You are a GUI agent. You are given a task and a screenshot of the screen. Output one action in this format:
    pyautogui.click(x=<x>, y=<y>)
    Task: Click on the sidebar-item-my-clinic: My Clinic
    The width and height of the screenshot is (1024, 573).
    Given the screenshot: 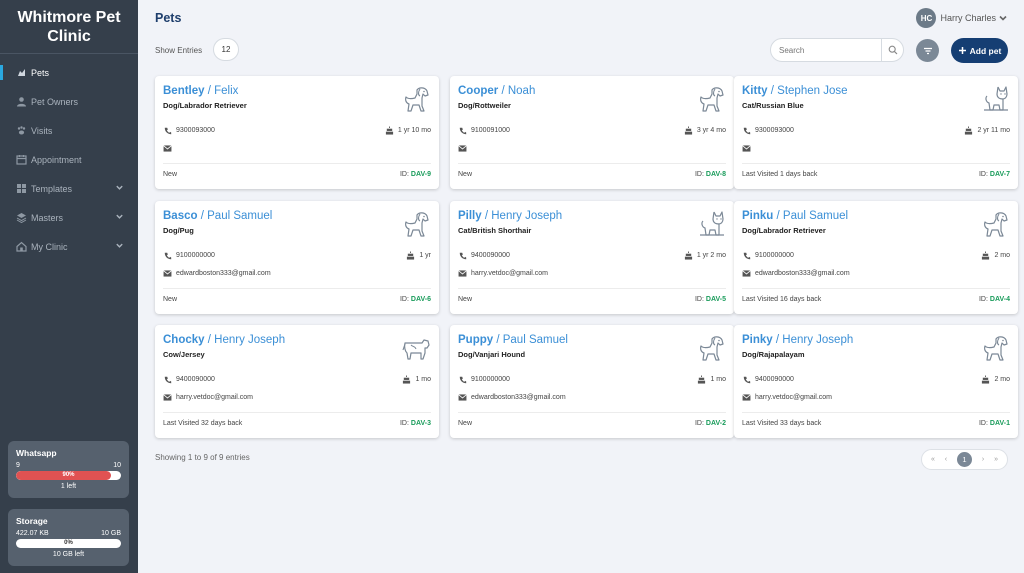 What is the action you would take?
    pyautogui.click(x=69, y=246)
    